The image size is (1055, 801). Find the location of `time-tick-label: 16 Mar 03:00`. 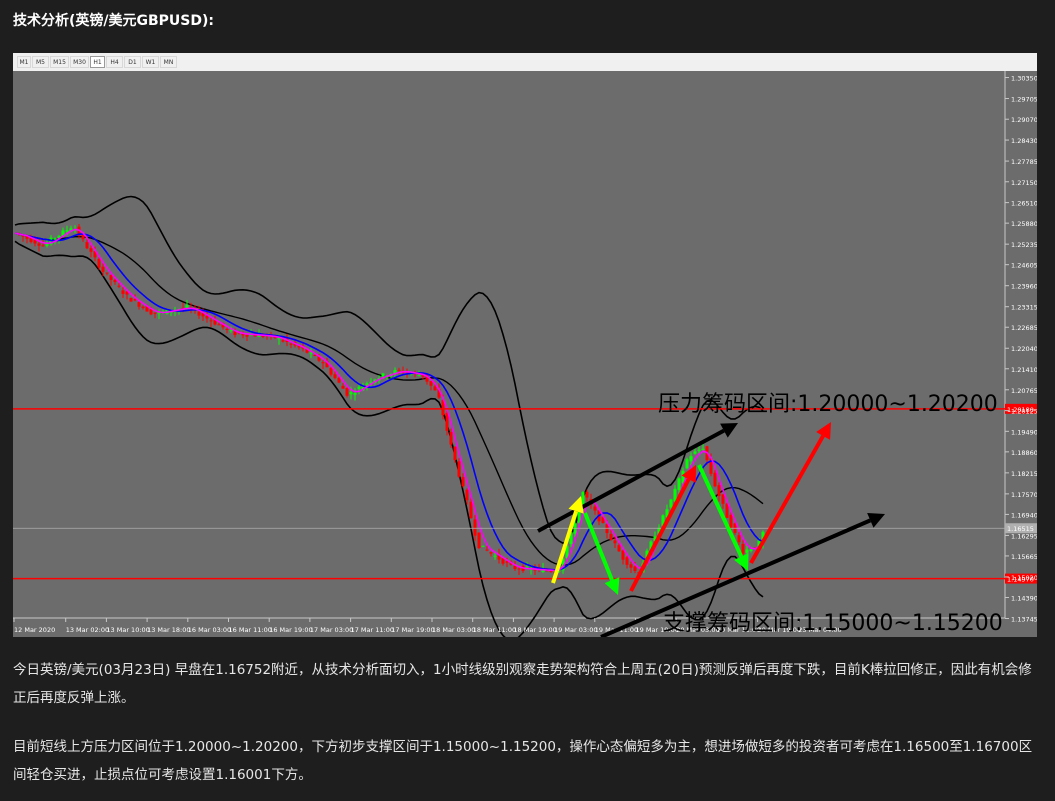

time-tick-label: 16 Mar 03:00 is located at coordinates (209, 630).